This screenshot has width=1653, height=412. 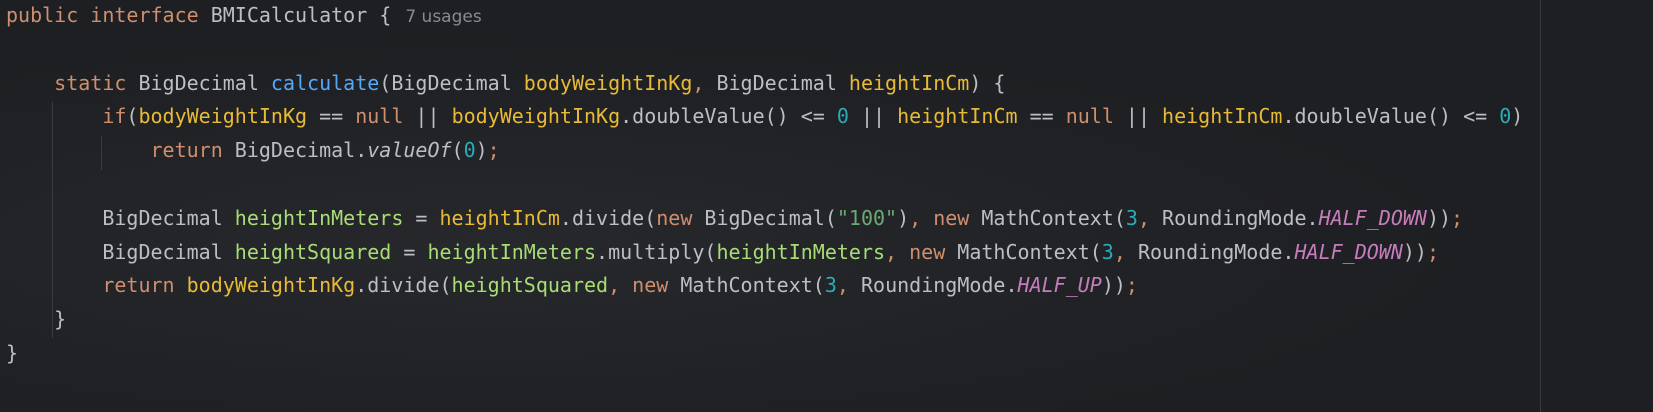 I want to click on code-token: BMICalculator {, so click(x=301, y=15).